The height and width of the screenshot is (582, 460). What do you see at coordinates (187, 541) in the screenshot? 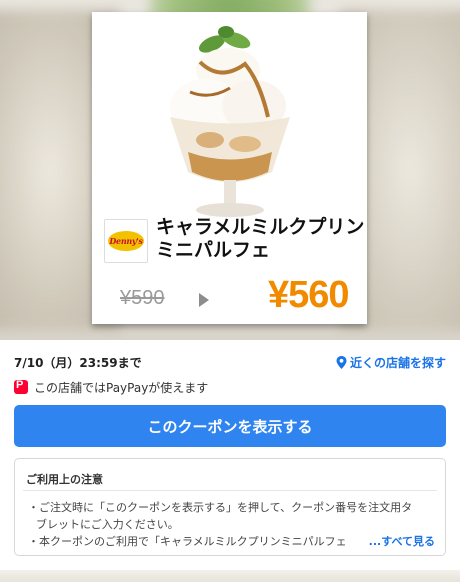
I see `note-line-3: ・本クーポンのご利用で「キャラメルミルクプリンミニパルフェ` at bounding box center [187, 541].